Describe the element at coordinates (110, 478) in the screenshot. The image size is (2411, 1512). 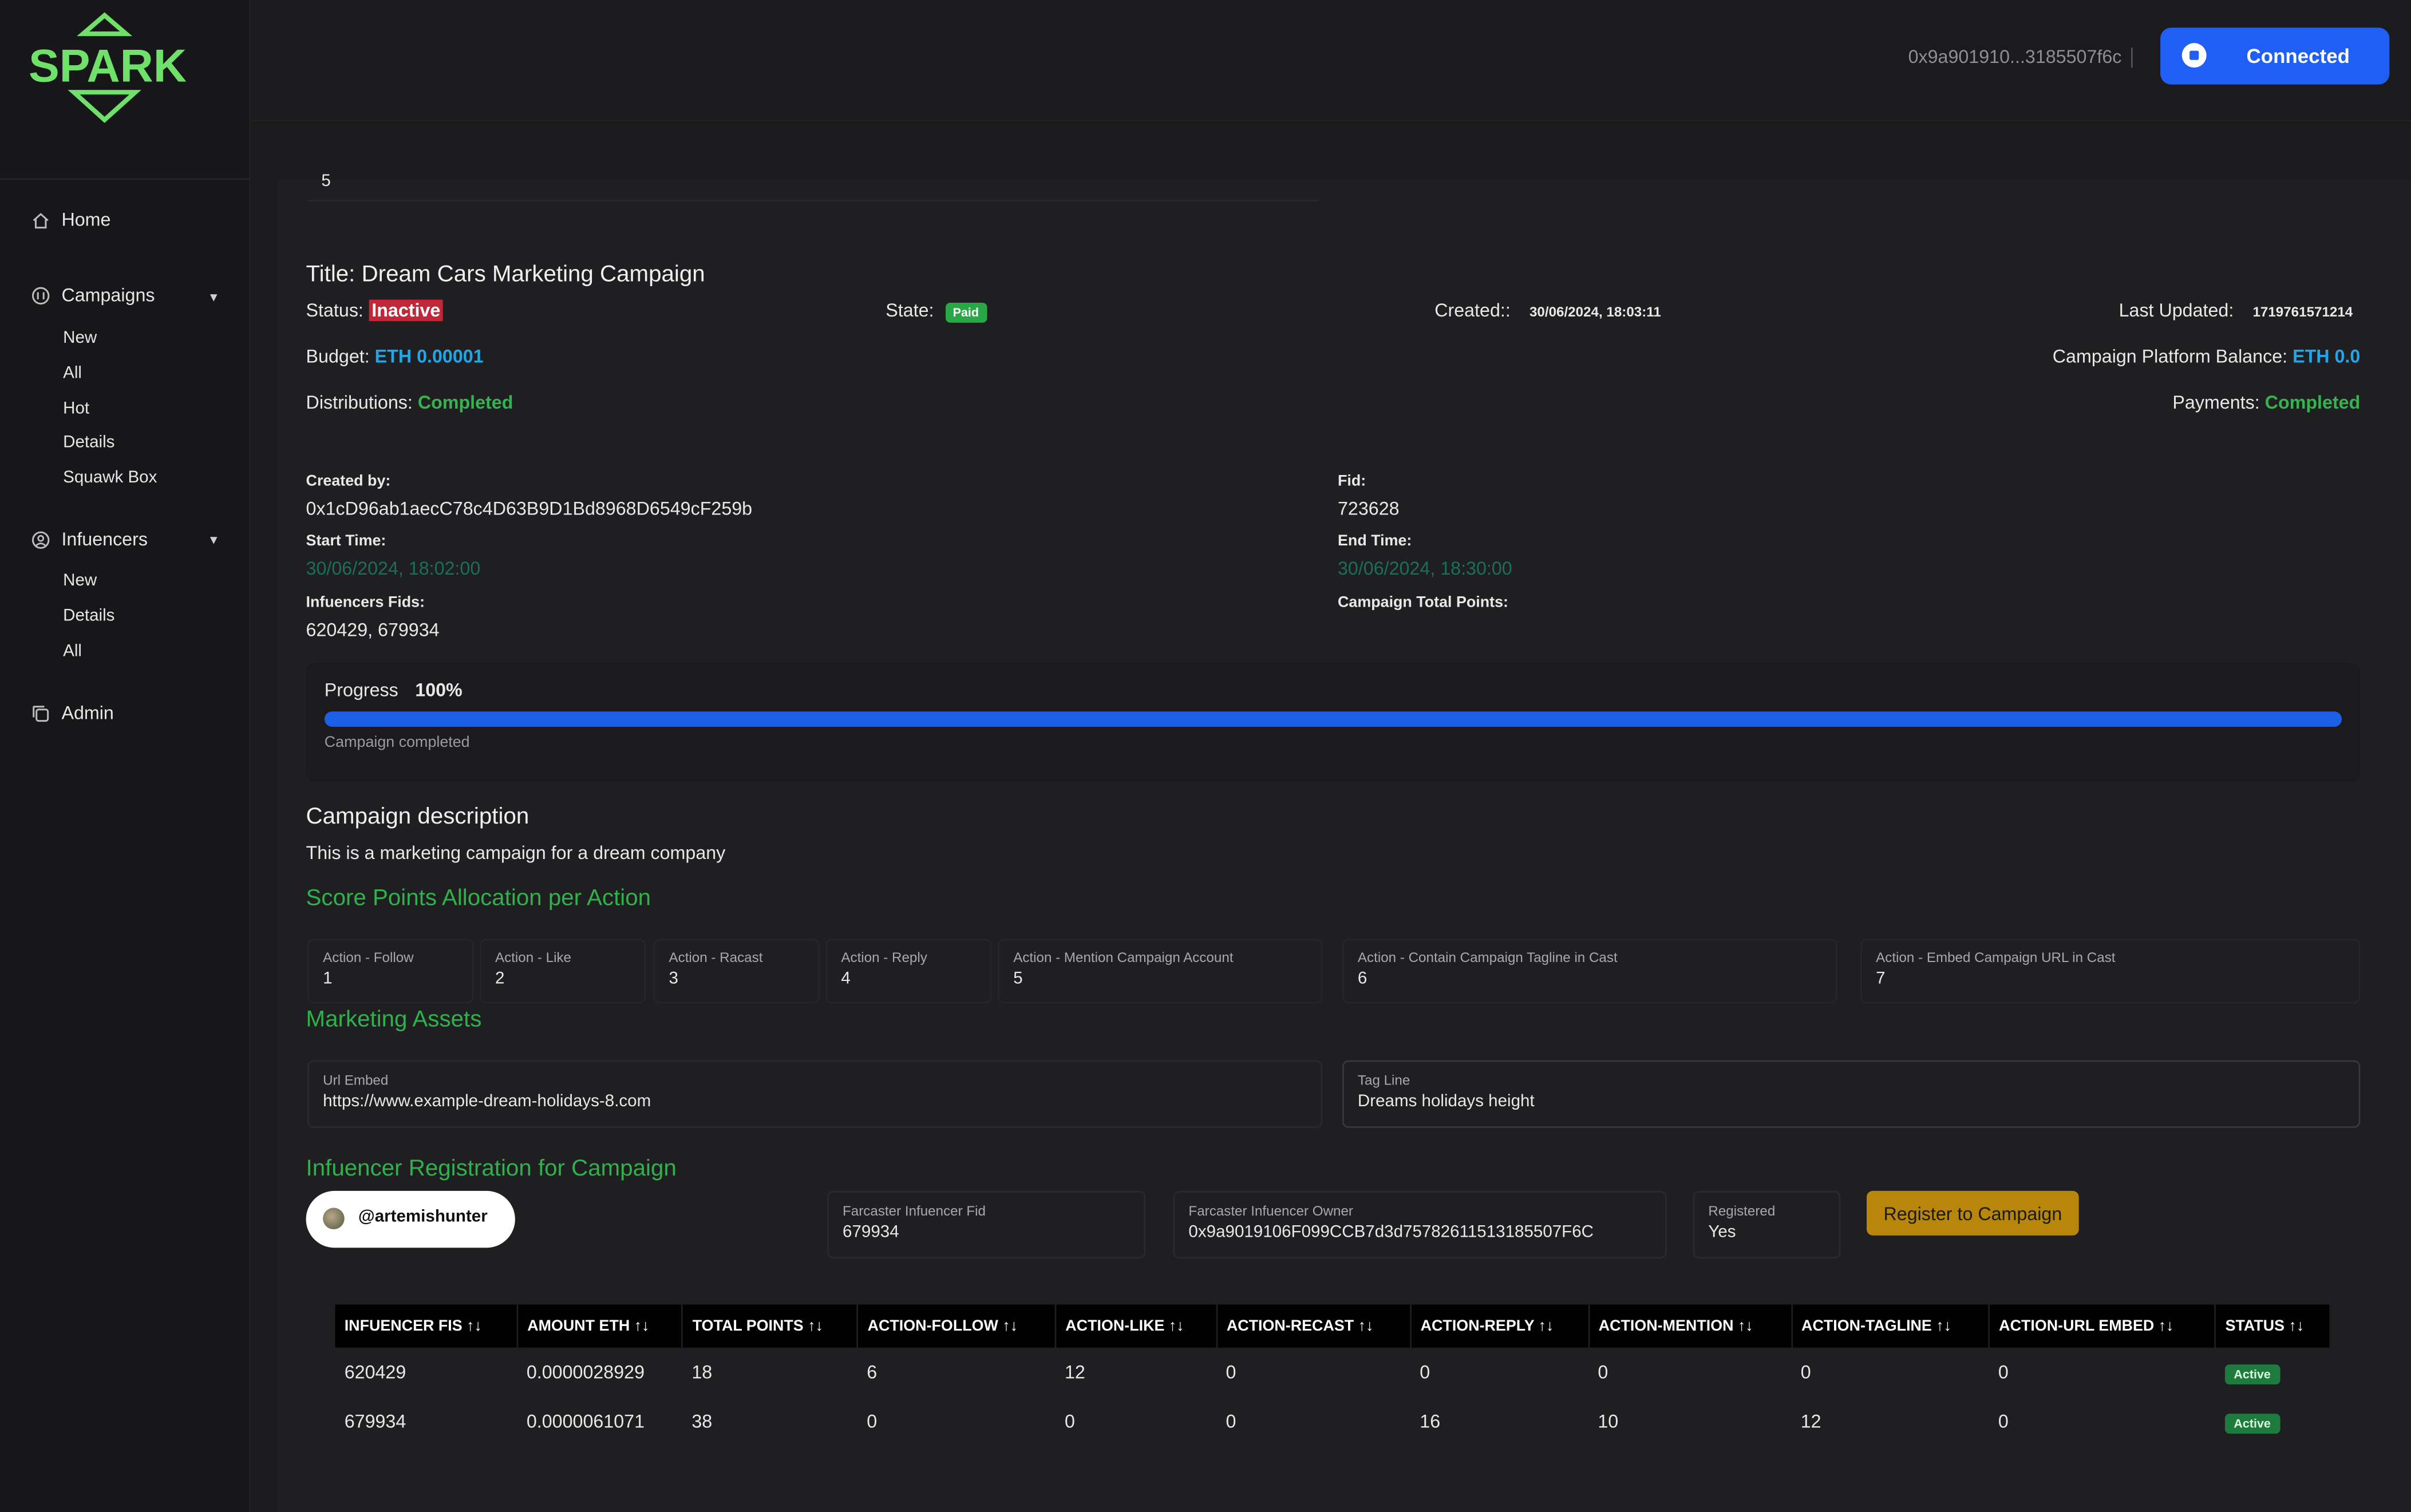
I see `sidebar-subitem-squawk-box: Squawk Box` at that location.